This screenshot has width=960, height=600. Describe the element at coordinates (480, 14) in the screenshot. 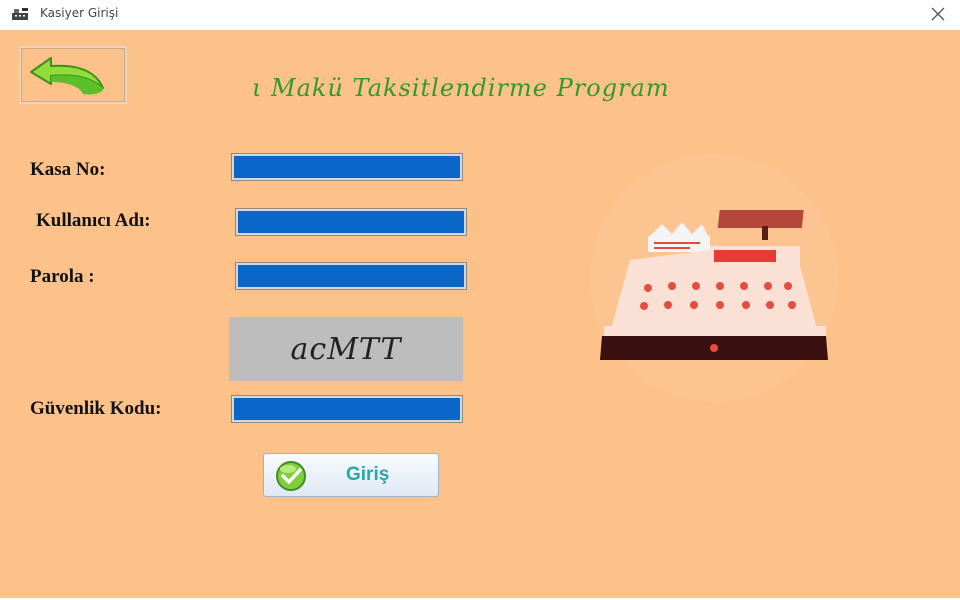

I see `title-bar: Kasiyer Girişi` at that location.